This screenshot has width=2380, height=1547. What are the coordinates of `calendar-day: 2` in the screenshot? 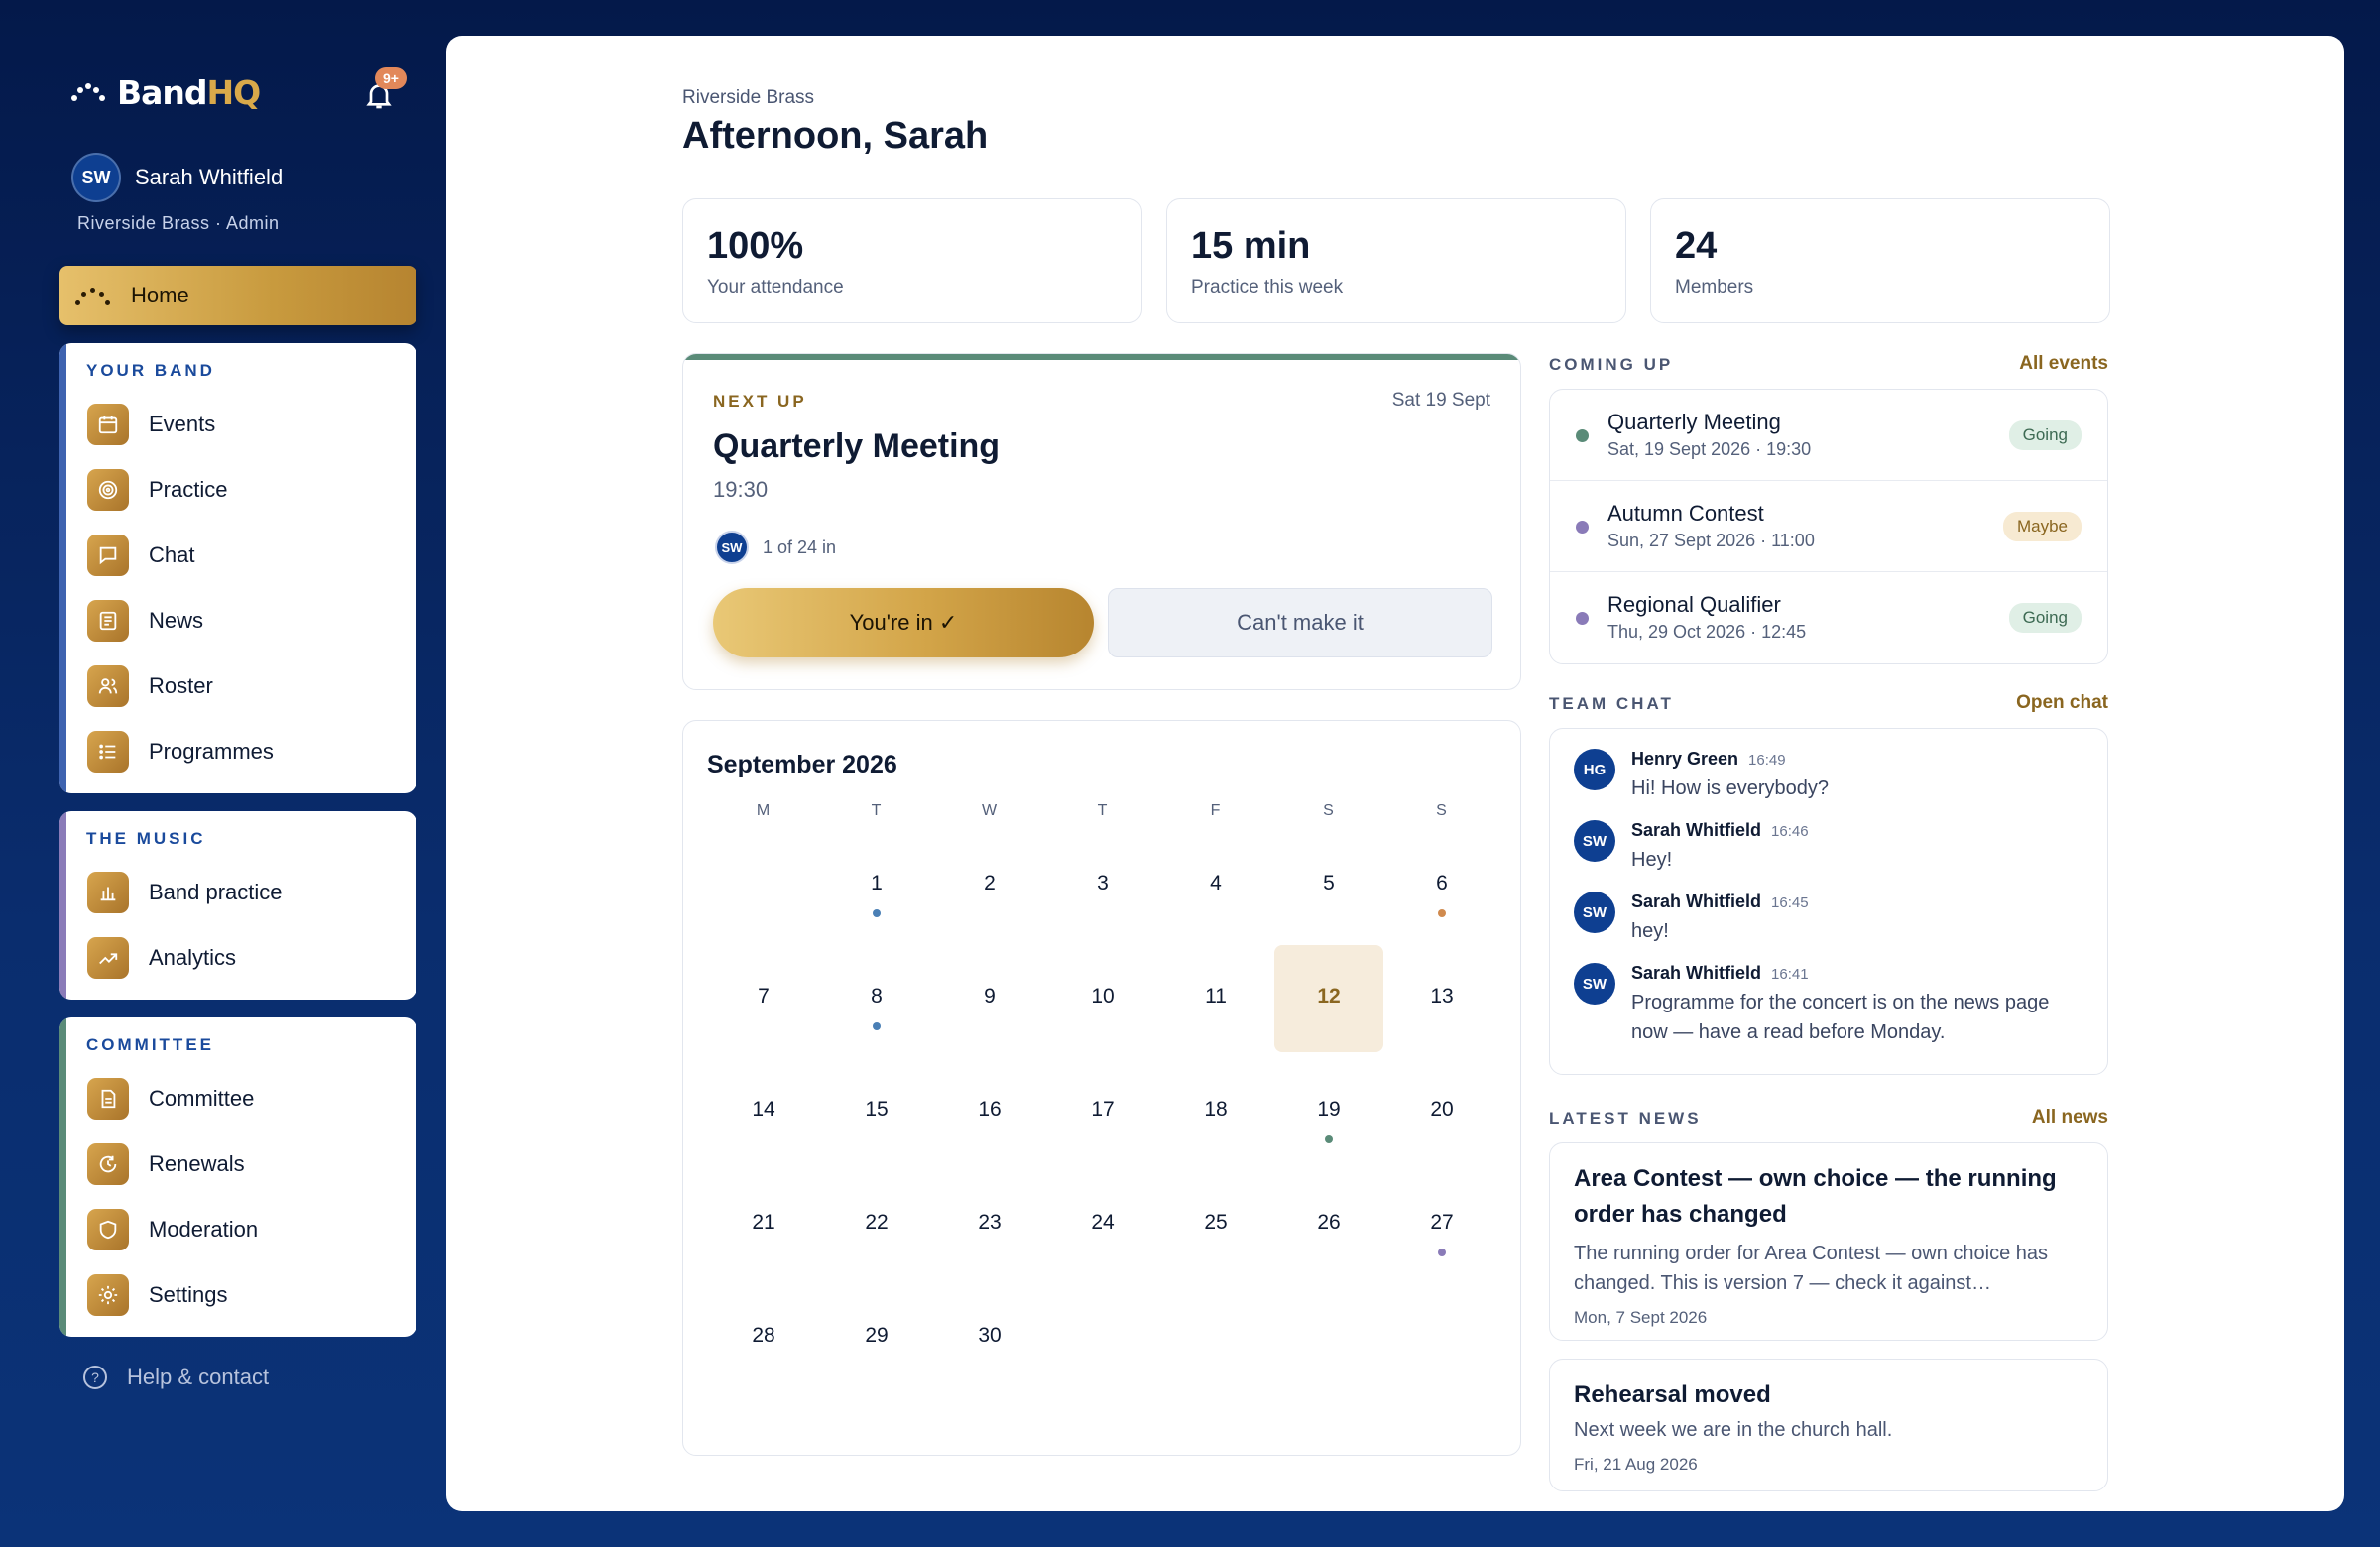 It's located at (989, 885).